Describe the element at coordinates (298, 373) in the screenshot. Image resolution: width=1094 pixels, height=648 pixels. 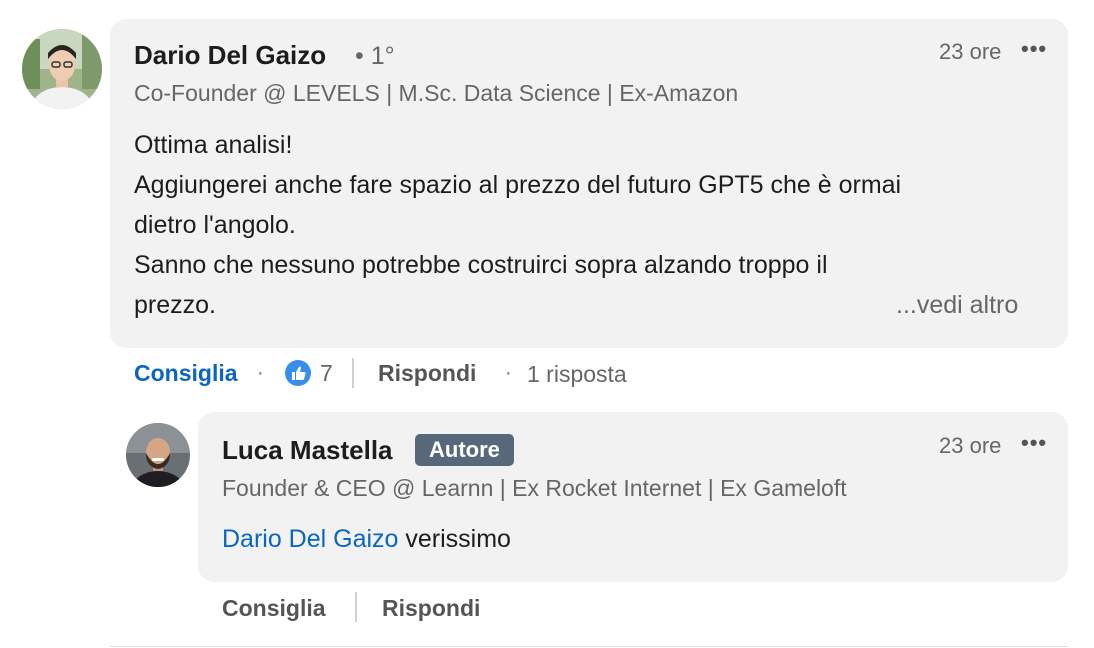
I see `like-reaction-icon` at that location.